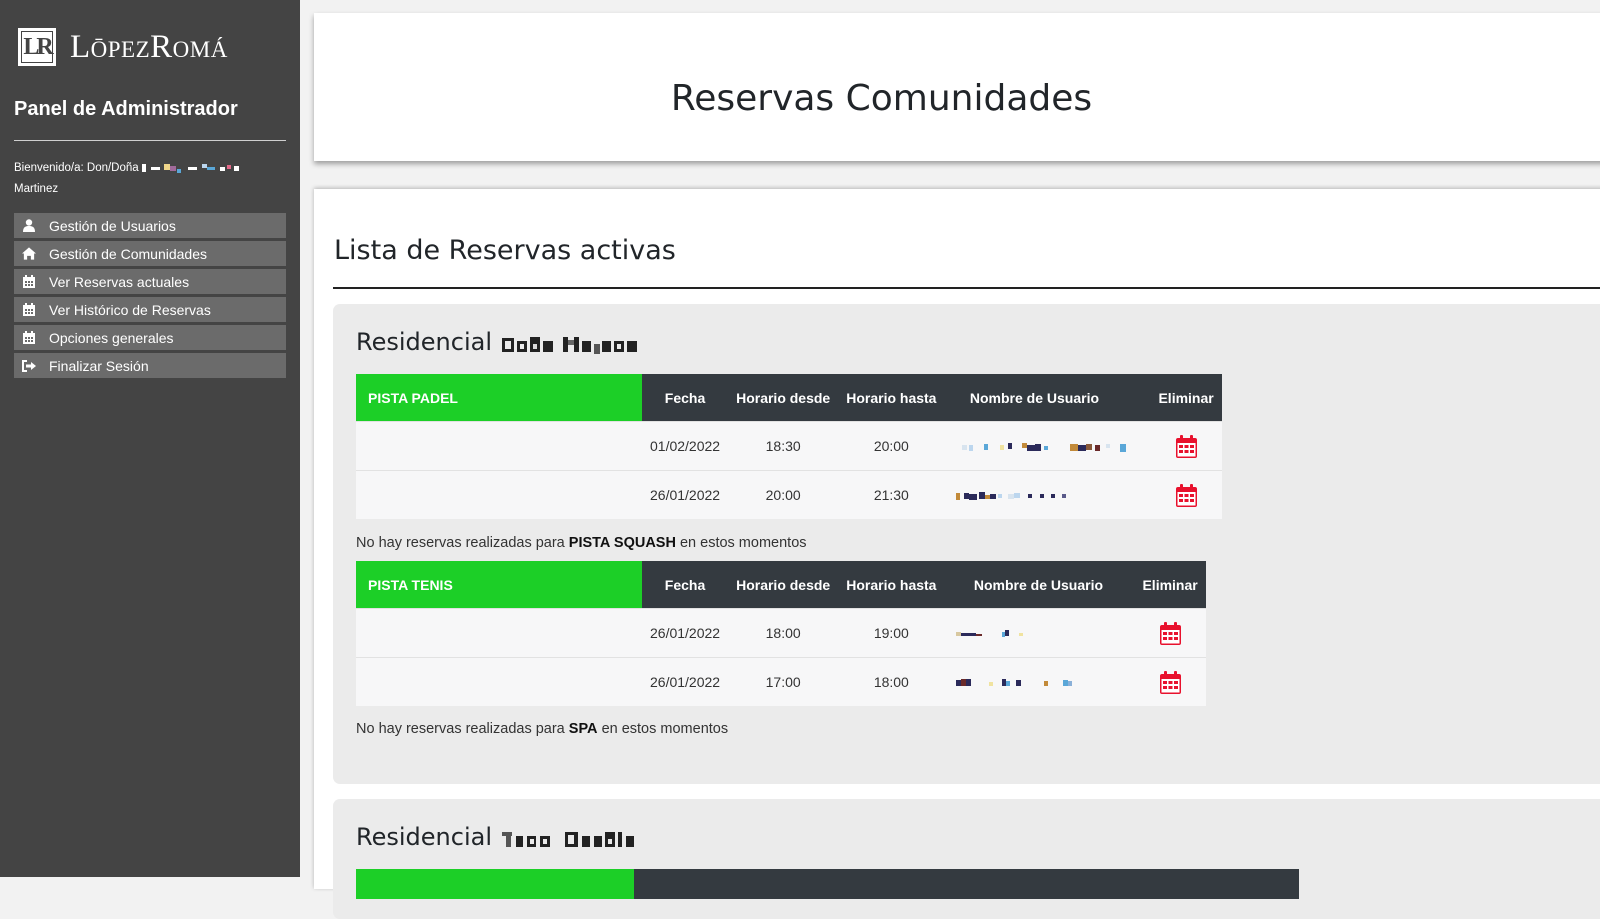 The width and height of the screenshot is (1600, 919). I want to click on header-card: Reservas Comunidades, so click(957, 87).